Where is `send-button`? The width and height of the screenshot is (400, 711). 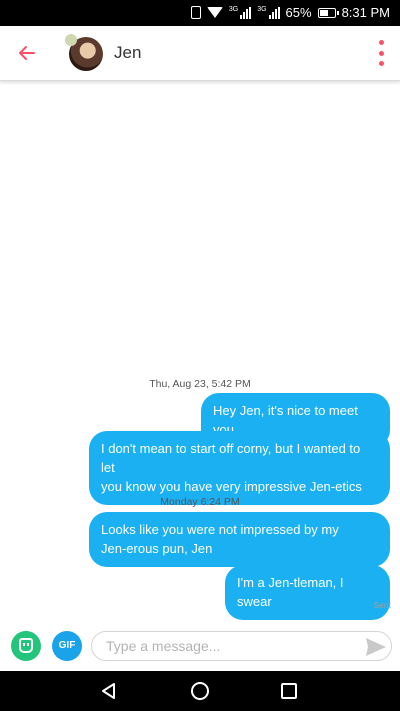 send-button is located at coordinates (376, 647).